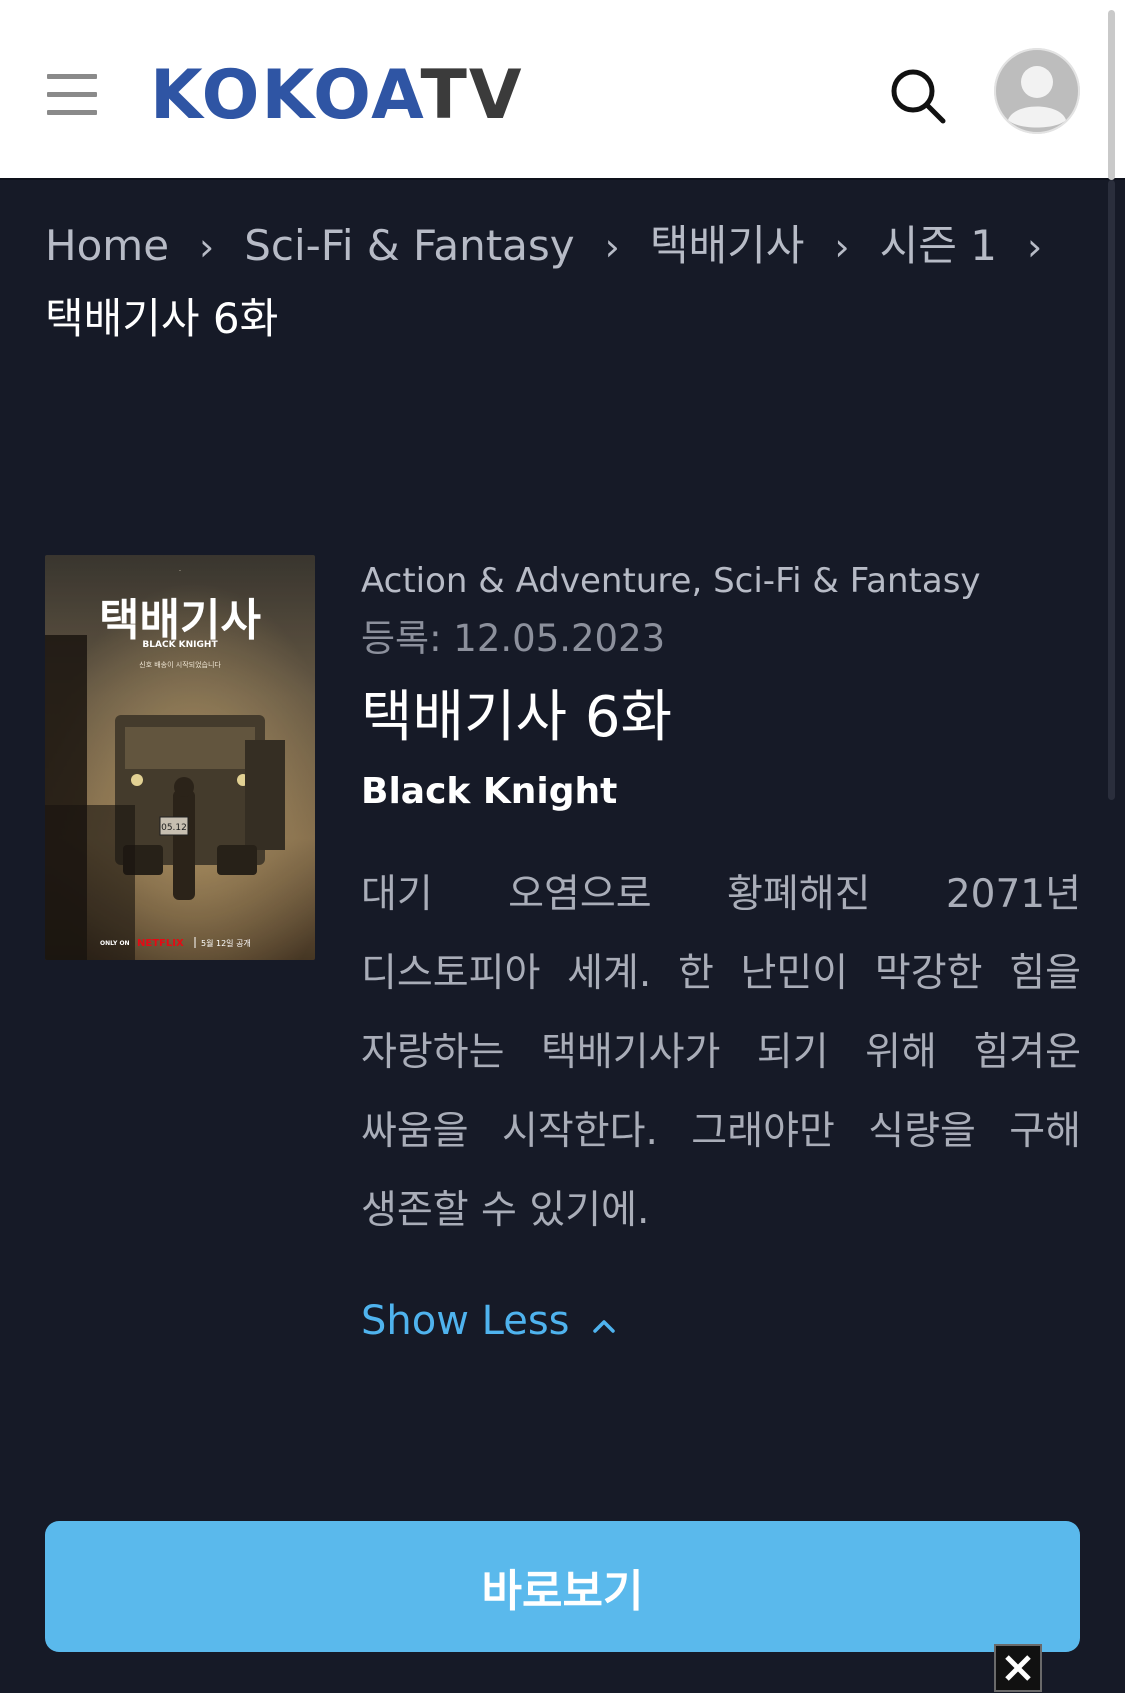  What do you see at coordinates (671, 581) in the screenshot?
I see `genre-list: Action & Adventure, Sci-Fi & Fantasy` at bounding box center [671, 581].